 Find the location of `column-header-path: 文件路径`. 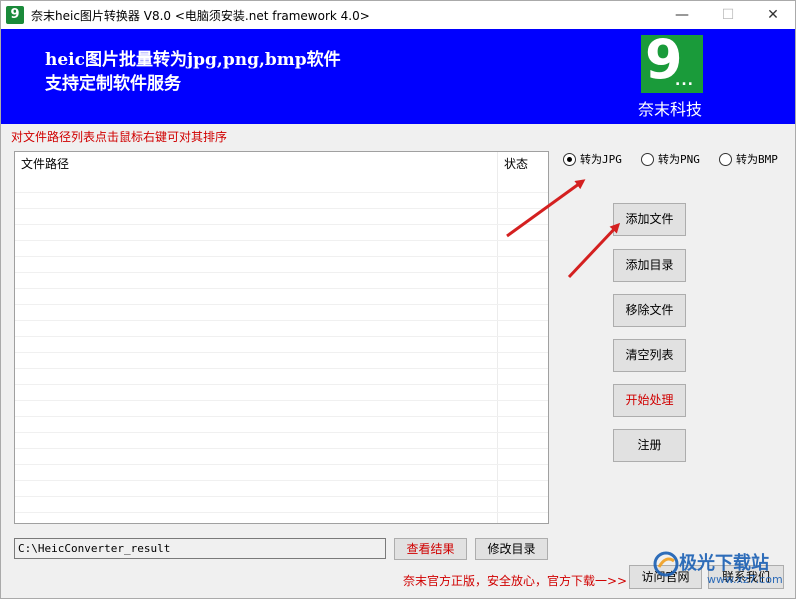

column-header-path: 文件路径 is located at coordinates (256, 164).